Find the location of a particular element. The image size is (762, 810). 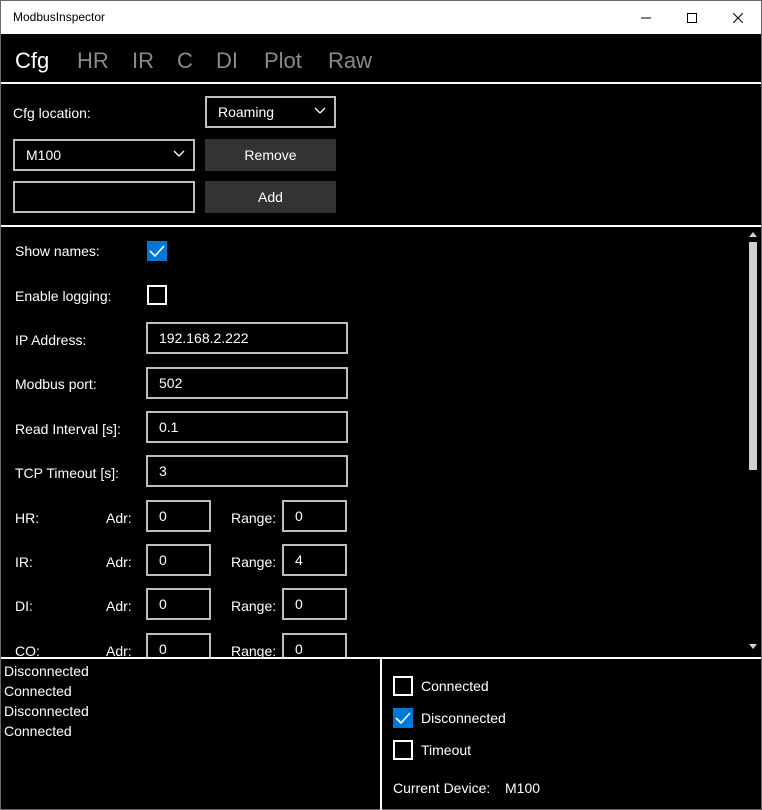

current-device-label: Current Device: is located at coordinates (442, 788).